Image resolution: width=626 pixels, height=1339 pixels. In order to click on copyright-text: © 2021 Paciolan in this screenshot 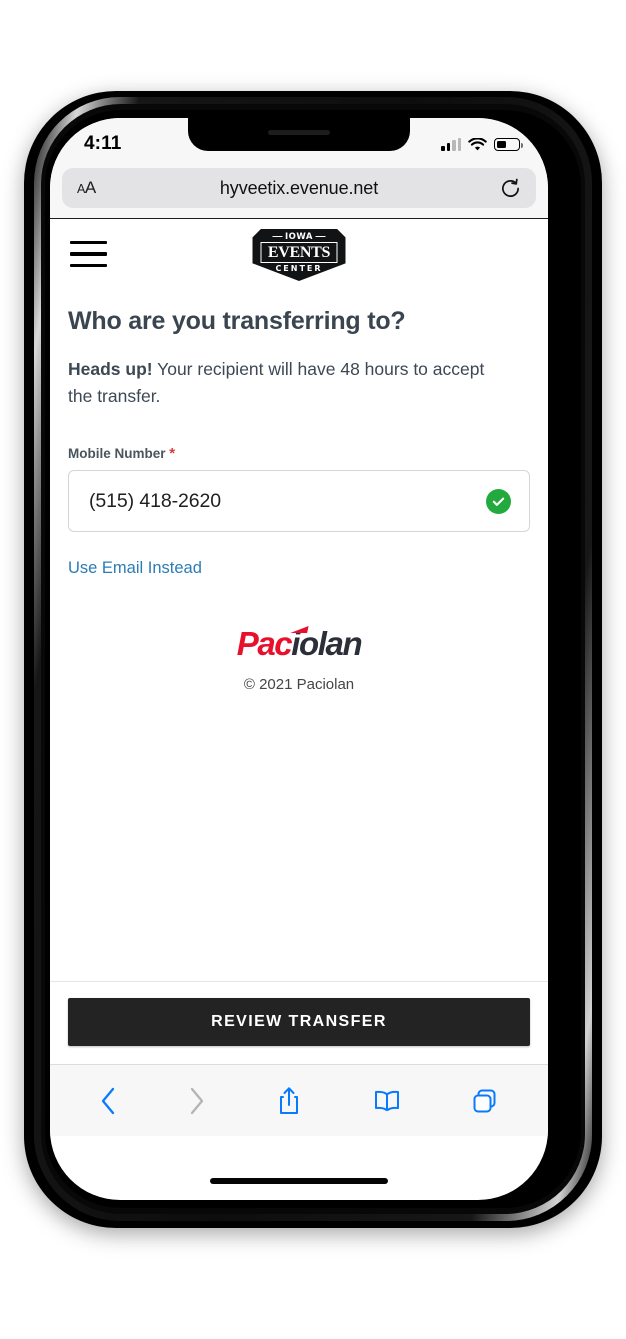, I will do `click(299, 685)`.